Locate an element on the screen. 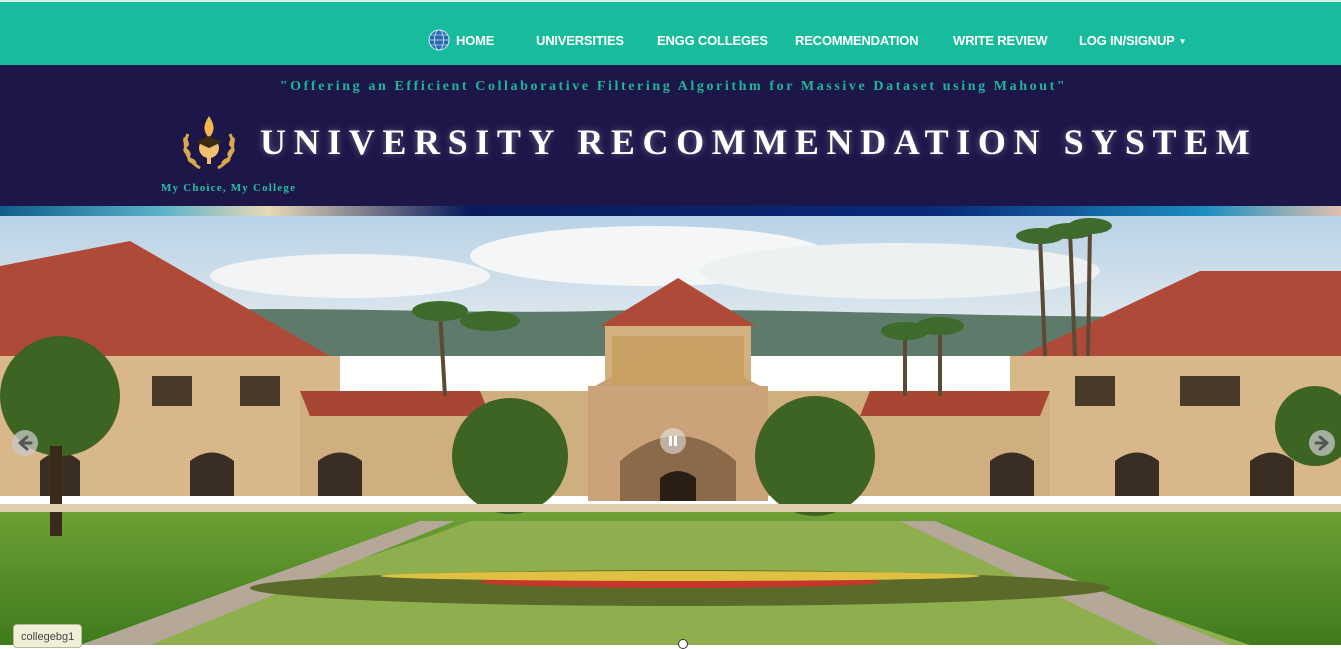 The image size is (1341, 649). slider-pause-button is located at coordinates (673, 441).